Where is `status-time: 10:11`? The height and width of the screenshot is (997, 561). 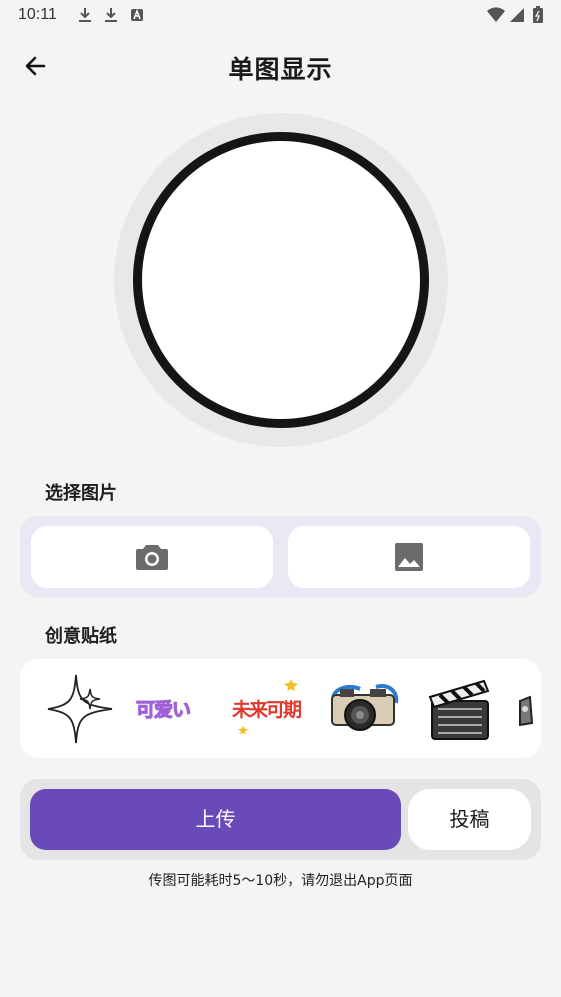
status-time: 10:11 is located at coordinates (37, 14).